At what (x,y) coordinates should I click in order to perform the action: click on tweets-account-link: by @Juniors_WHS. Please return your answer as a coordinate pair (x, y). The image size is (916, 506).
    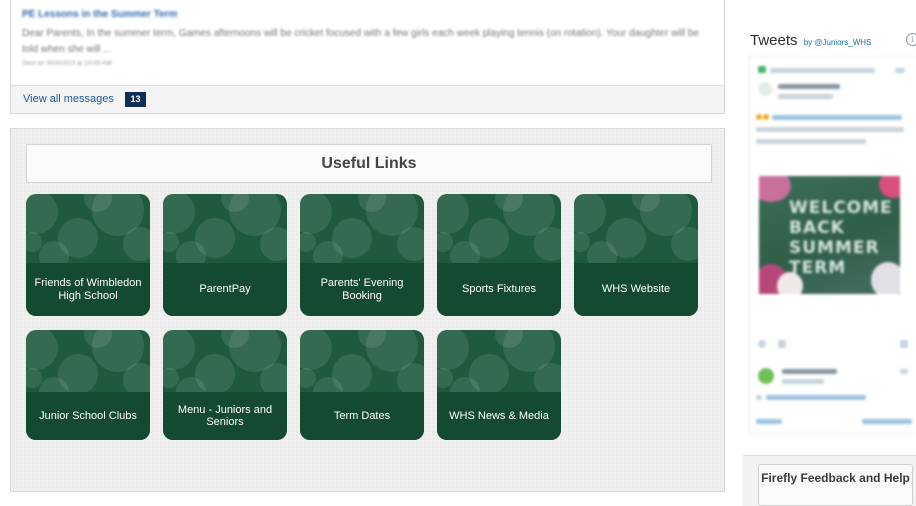
    Looking at the image, I should click on (838, 42).